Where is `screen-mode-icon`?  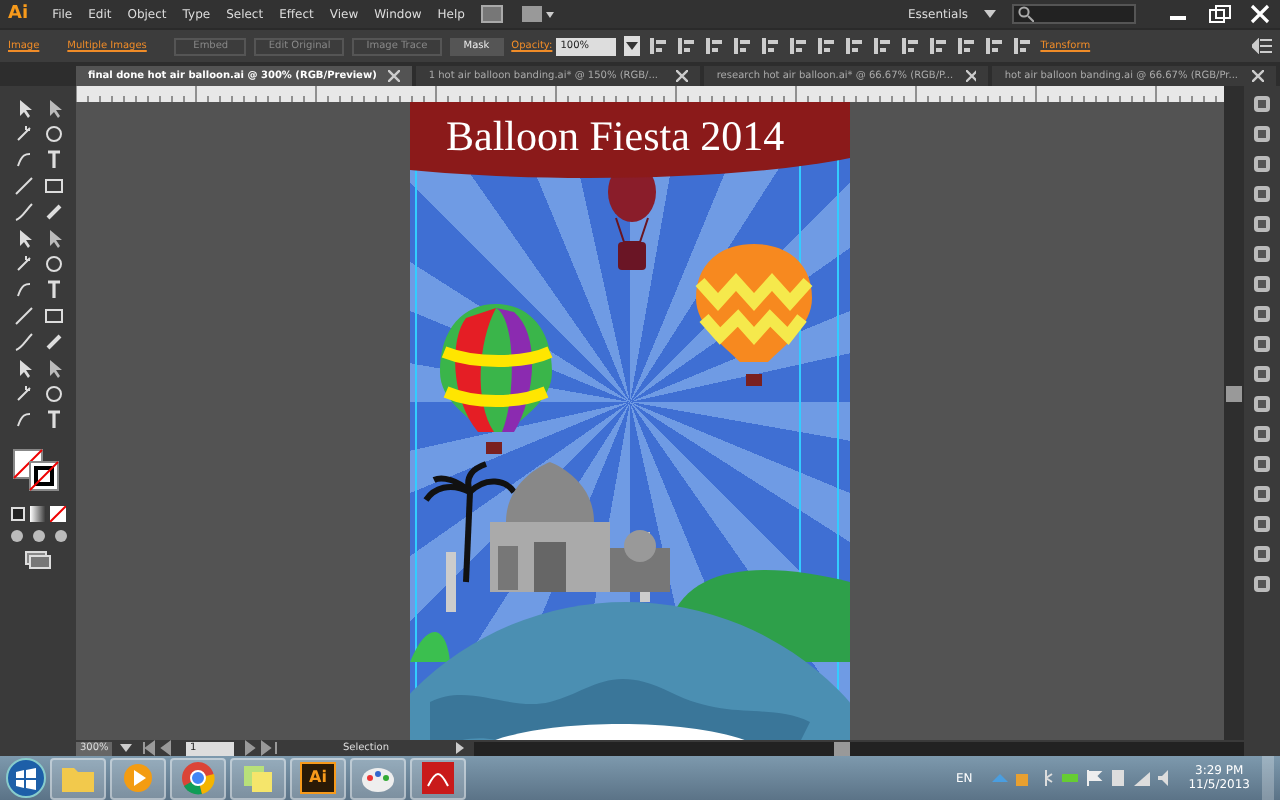 screen-mode-icon is located at coordinates (38, 560).